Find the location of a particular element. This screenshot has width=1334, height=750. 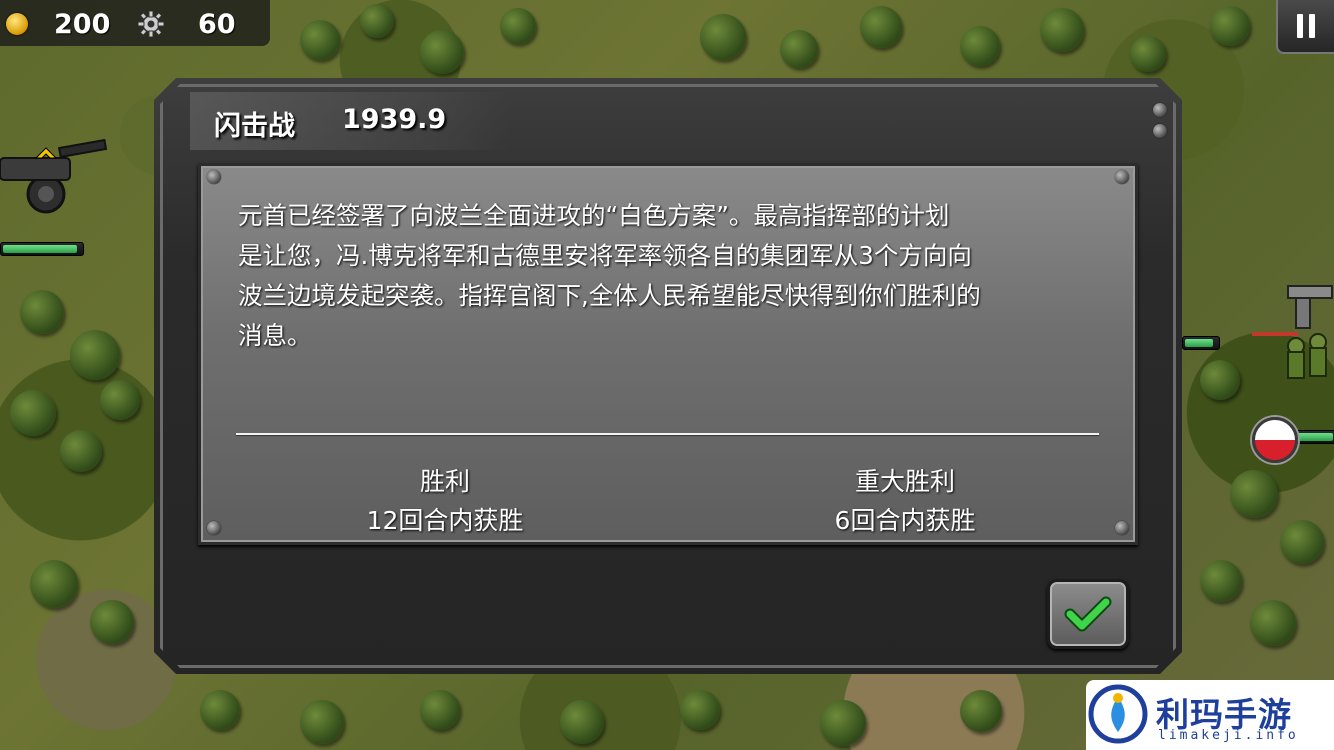

briefing-line: 消息。 is located at coordinates (275, 335).